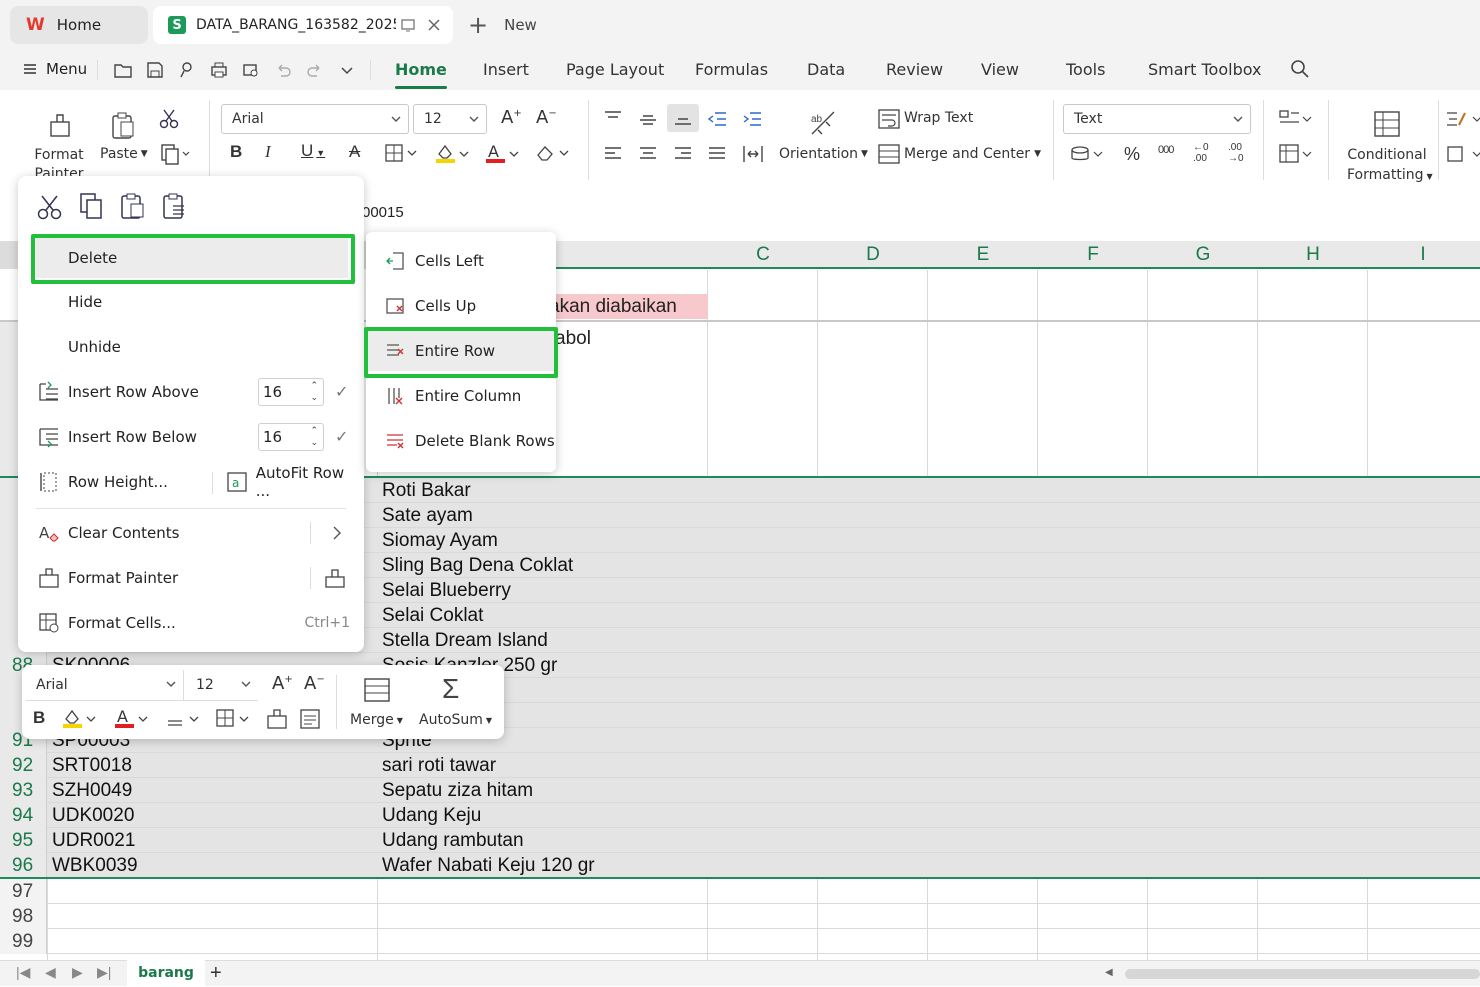  I want to click on print-icon, so click(219, 70).